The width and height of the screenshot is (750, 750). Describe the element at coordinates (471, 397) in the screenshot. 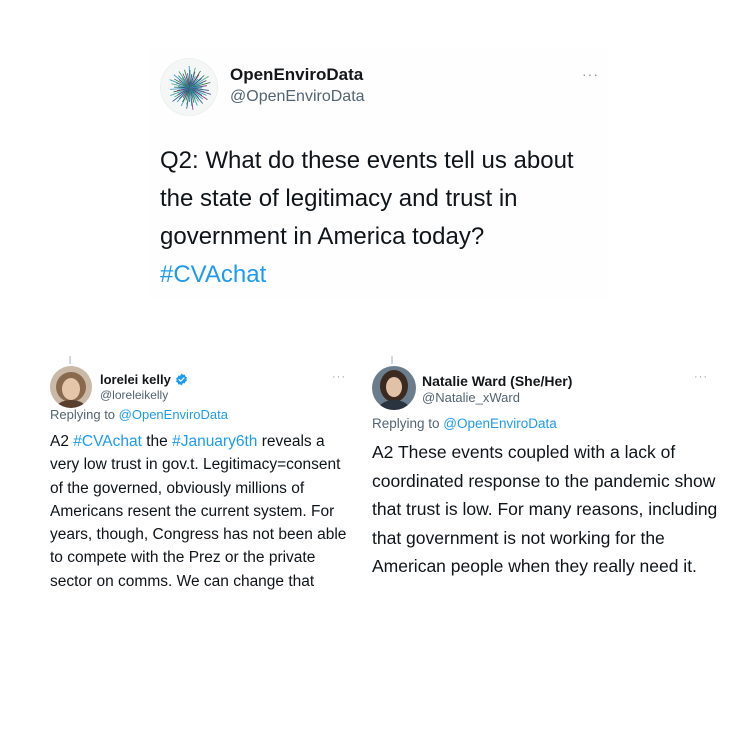

I see `reply-handle: @Natalie_xWard` at that location.